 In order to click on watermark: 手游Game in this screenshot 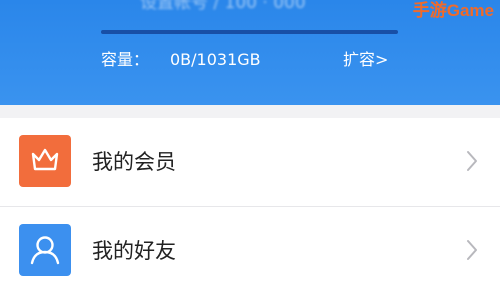, I will do `click(453, 10)`.